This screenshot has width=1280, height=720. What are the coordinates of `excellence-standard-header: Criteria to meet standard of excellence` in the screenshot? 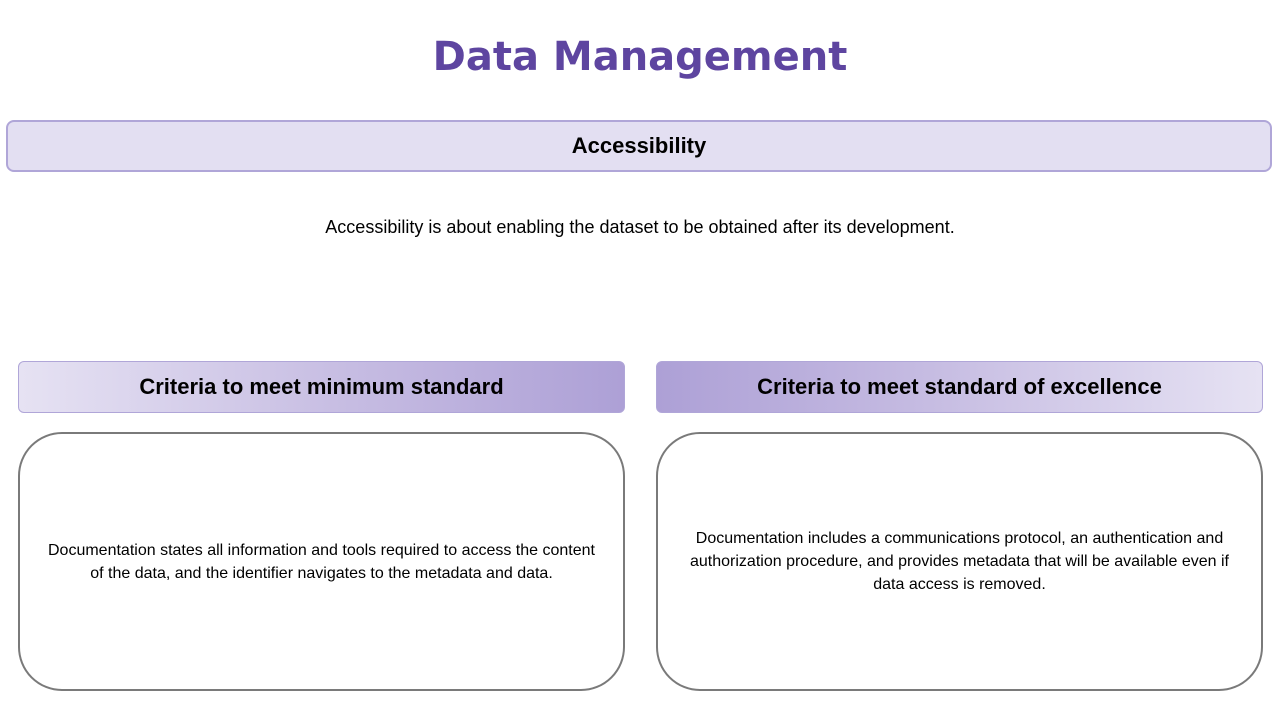 It's located at (959, 387).